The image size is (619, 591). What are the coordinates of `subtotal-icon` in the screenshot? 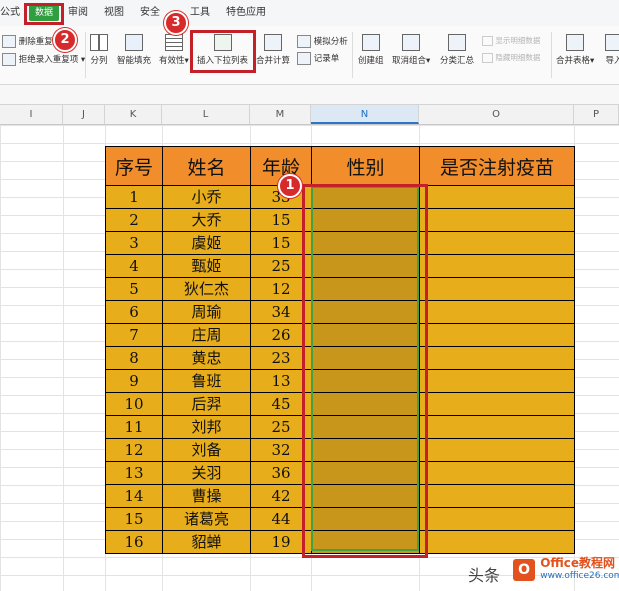 It's located at (457, 42).